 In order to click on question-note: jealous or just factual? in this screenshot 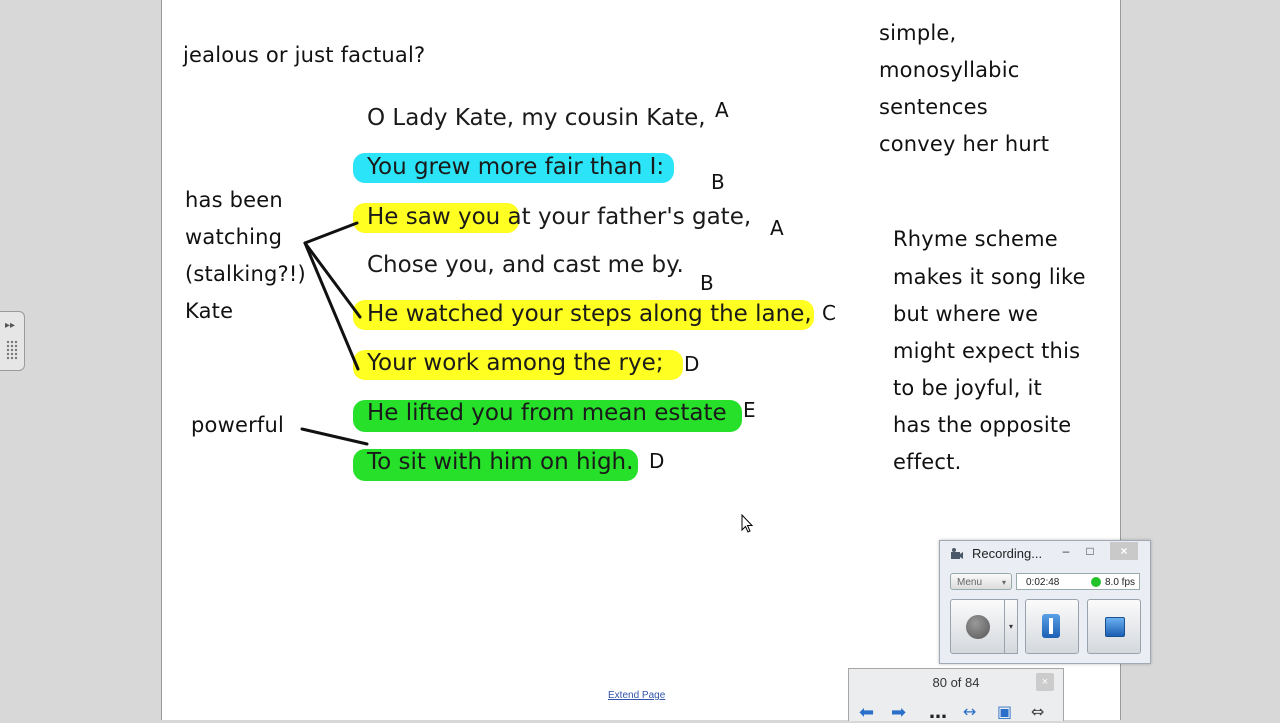, I will do `click(304, 55)`.